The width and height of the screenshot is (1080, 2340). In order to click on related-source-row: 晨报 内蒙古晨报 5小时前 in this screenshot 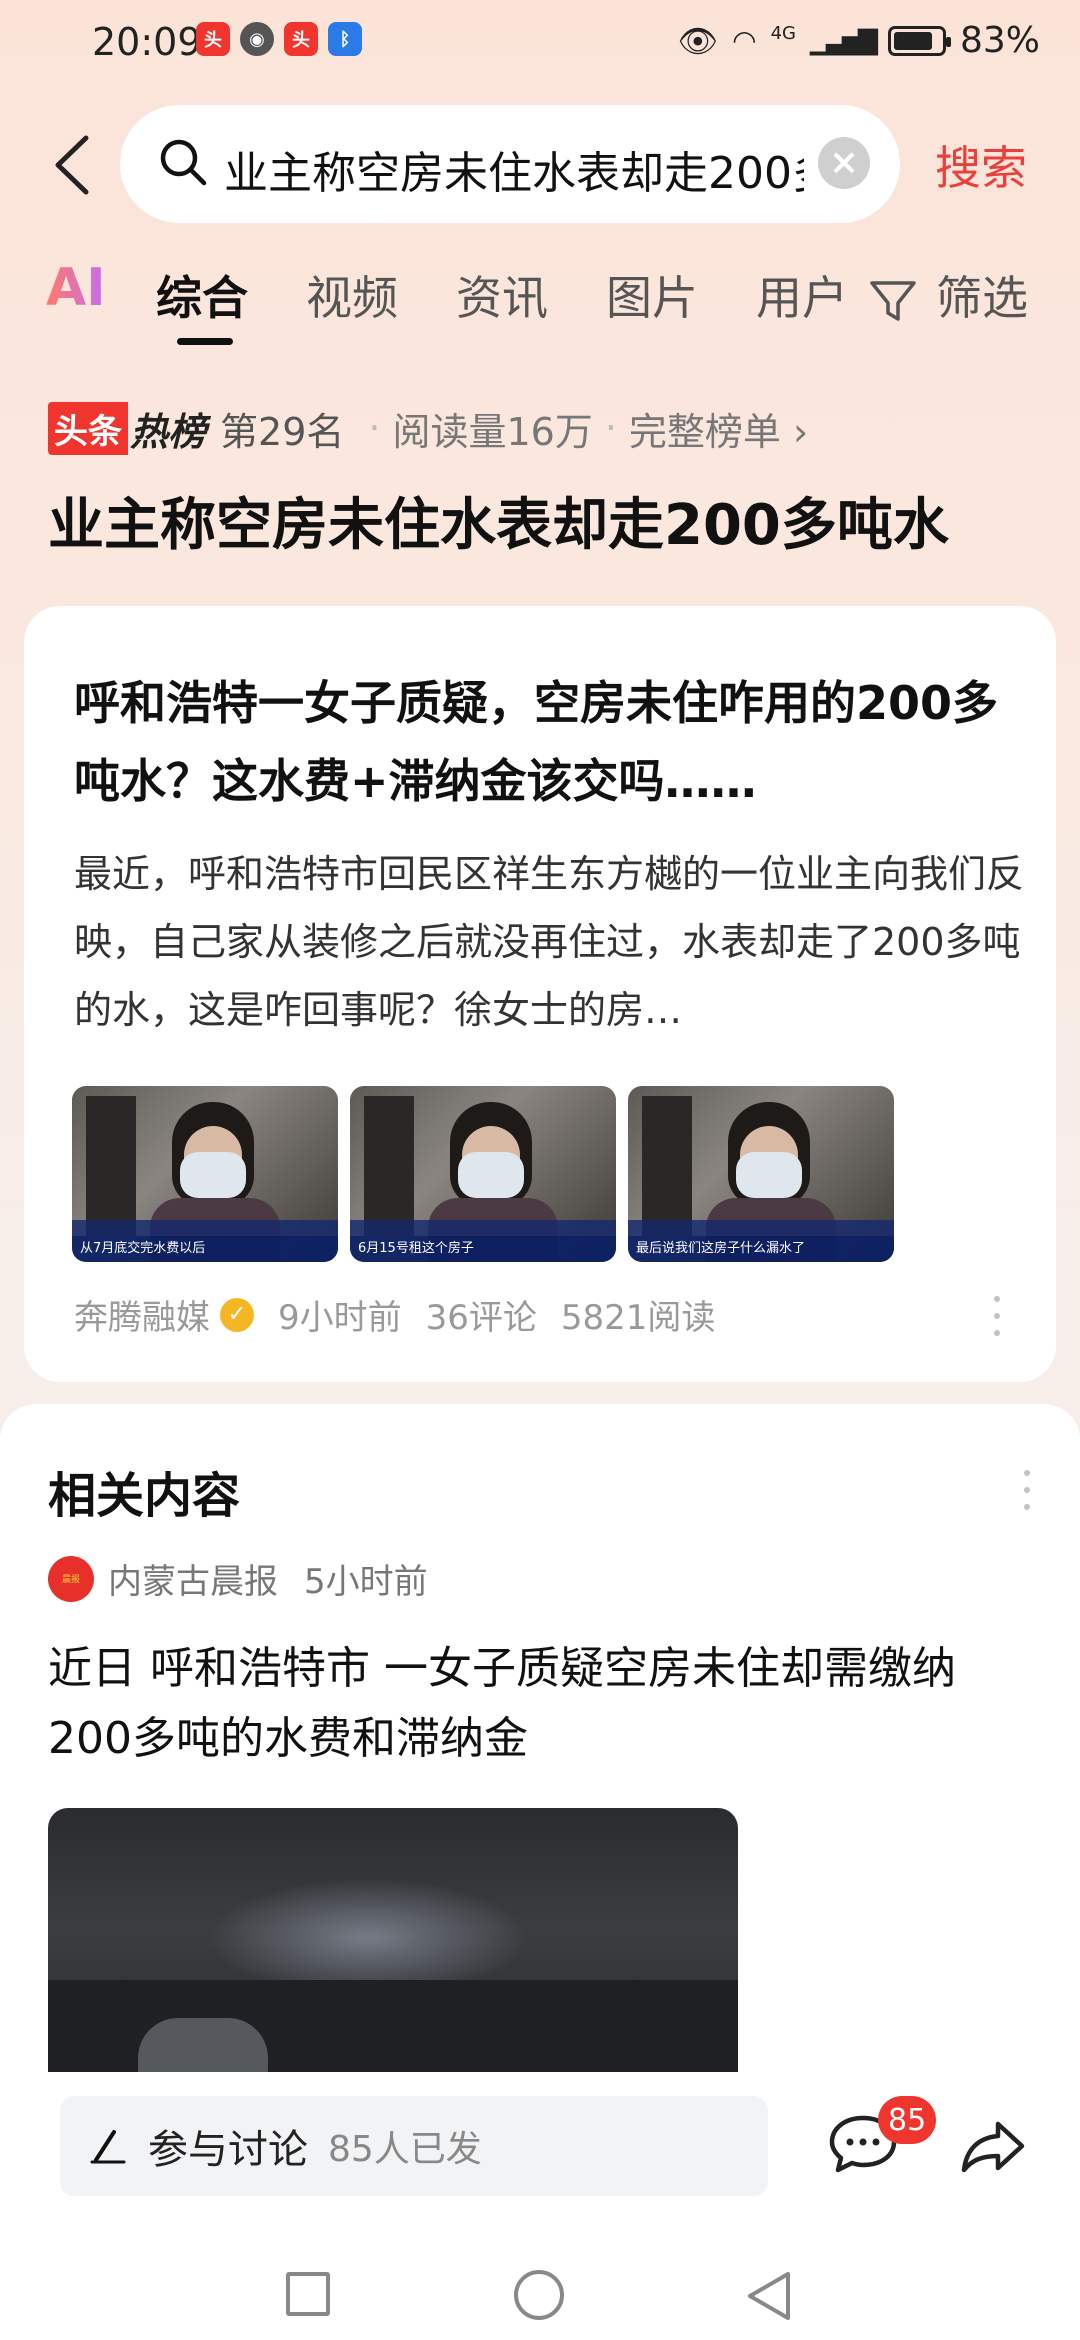, I will do `click(238, 1578)`.